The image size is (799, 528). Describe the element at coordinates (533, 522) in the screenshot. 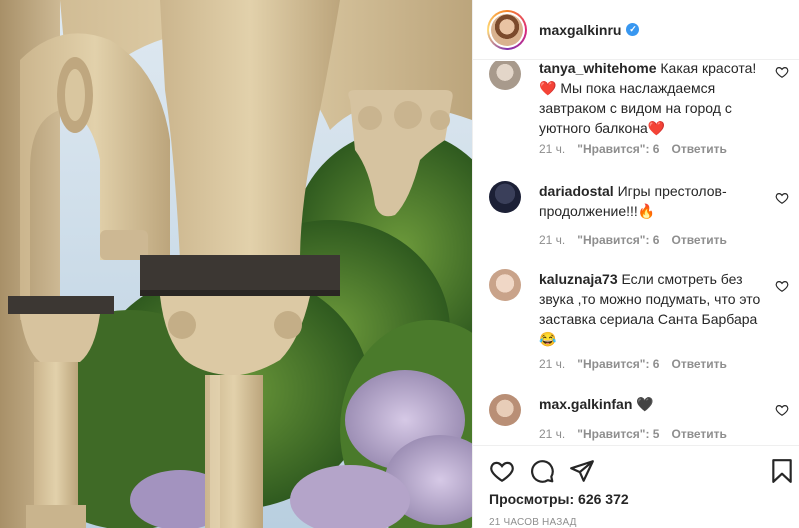

I see `post-timestamp: 21 ЧАСОВ НАЗАД` at that location.